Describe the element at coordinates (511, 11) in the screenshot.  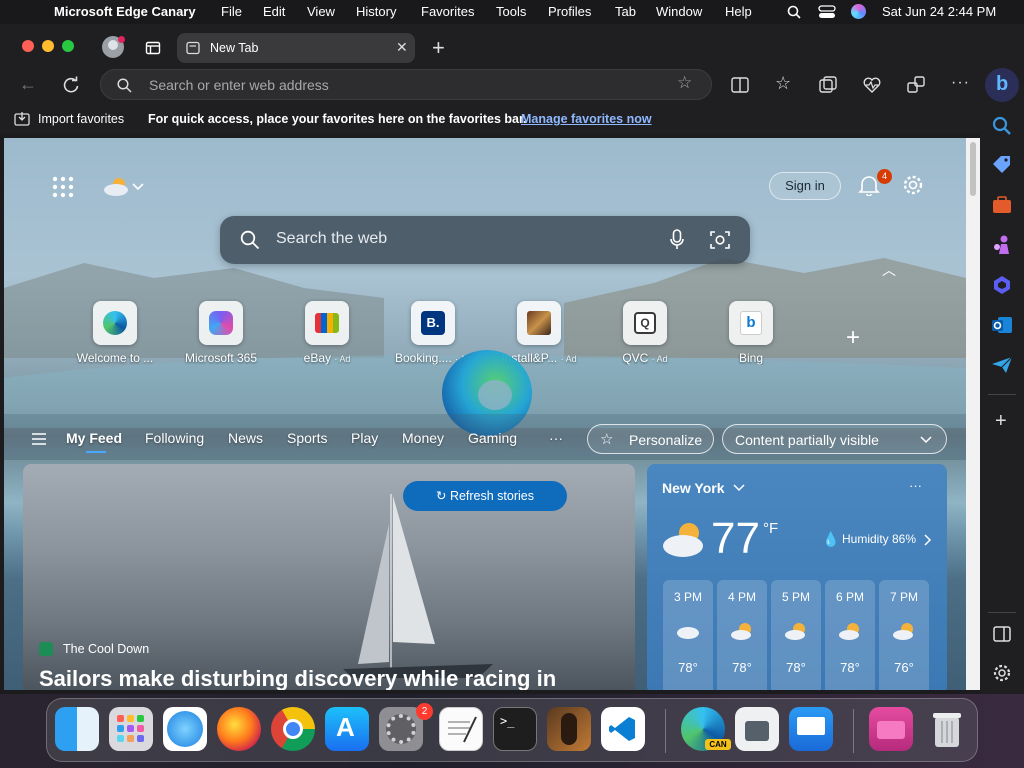
I see `menu-tools: Tools` at that location.